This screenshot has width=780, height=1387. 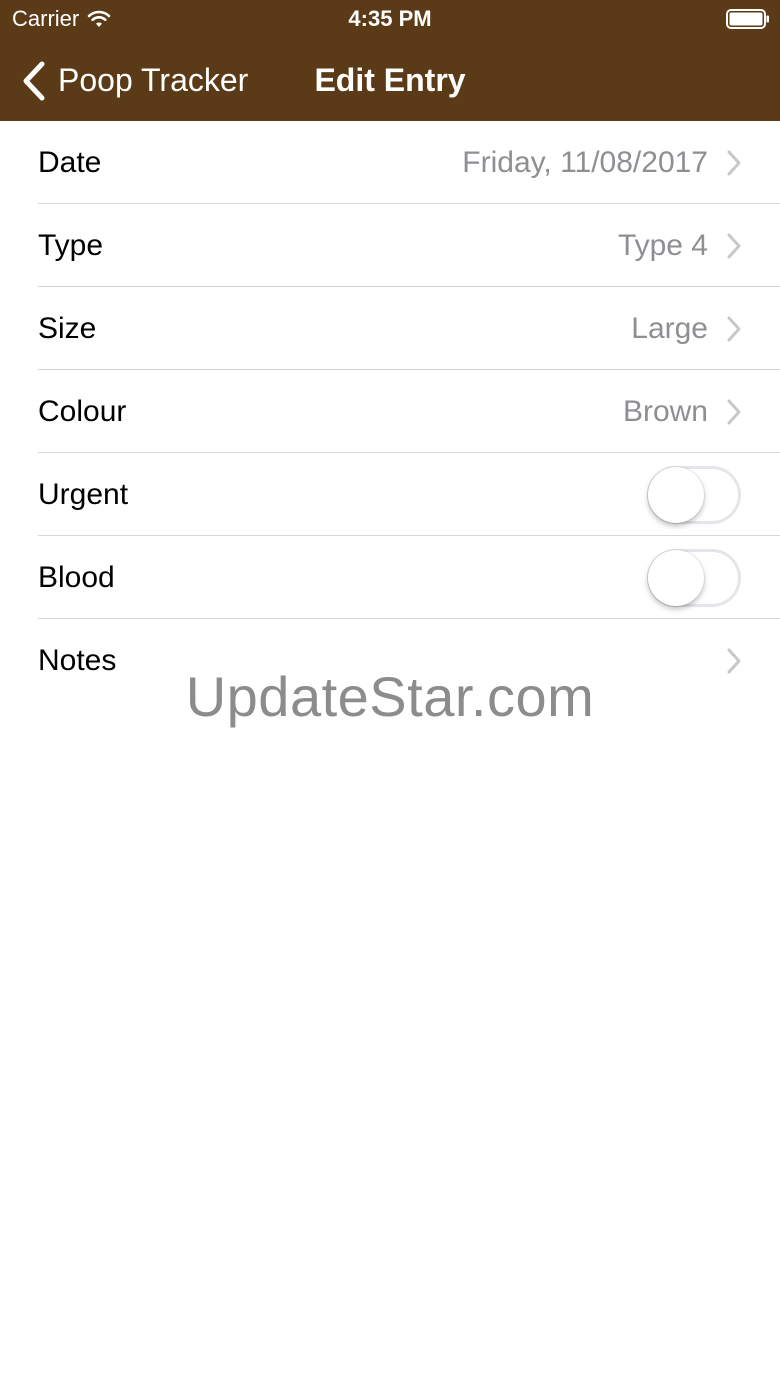 I want to click on status-time: 4:35 PM, so click(x=390, y=18).